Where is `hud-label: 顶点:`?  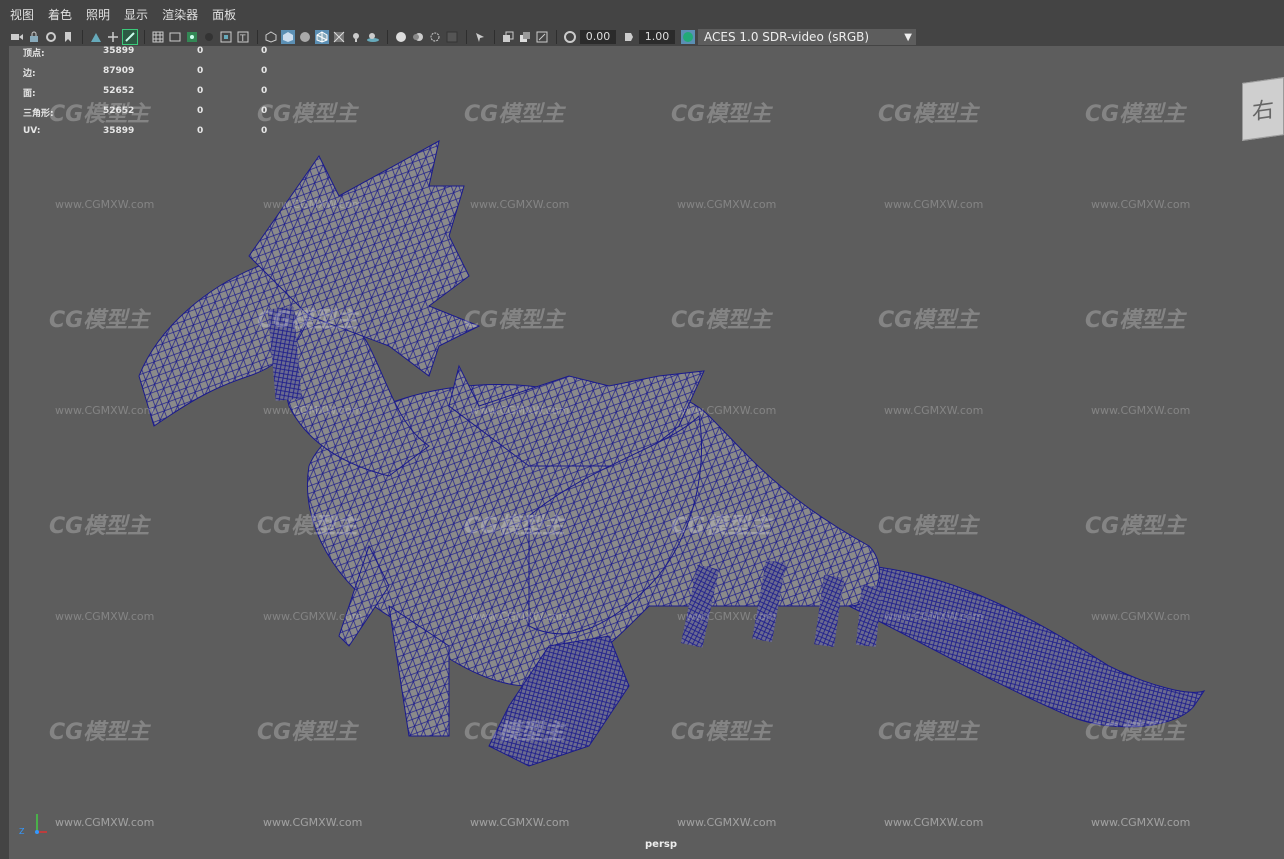
hud-label: 顶点: is located at coordinates (34, 54).